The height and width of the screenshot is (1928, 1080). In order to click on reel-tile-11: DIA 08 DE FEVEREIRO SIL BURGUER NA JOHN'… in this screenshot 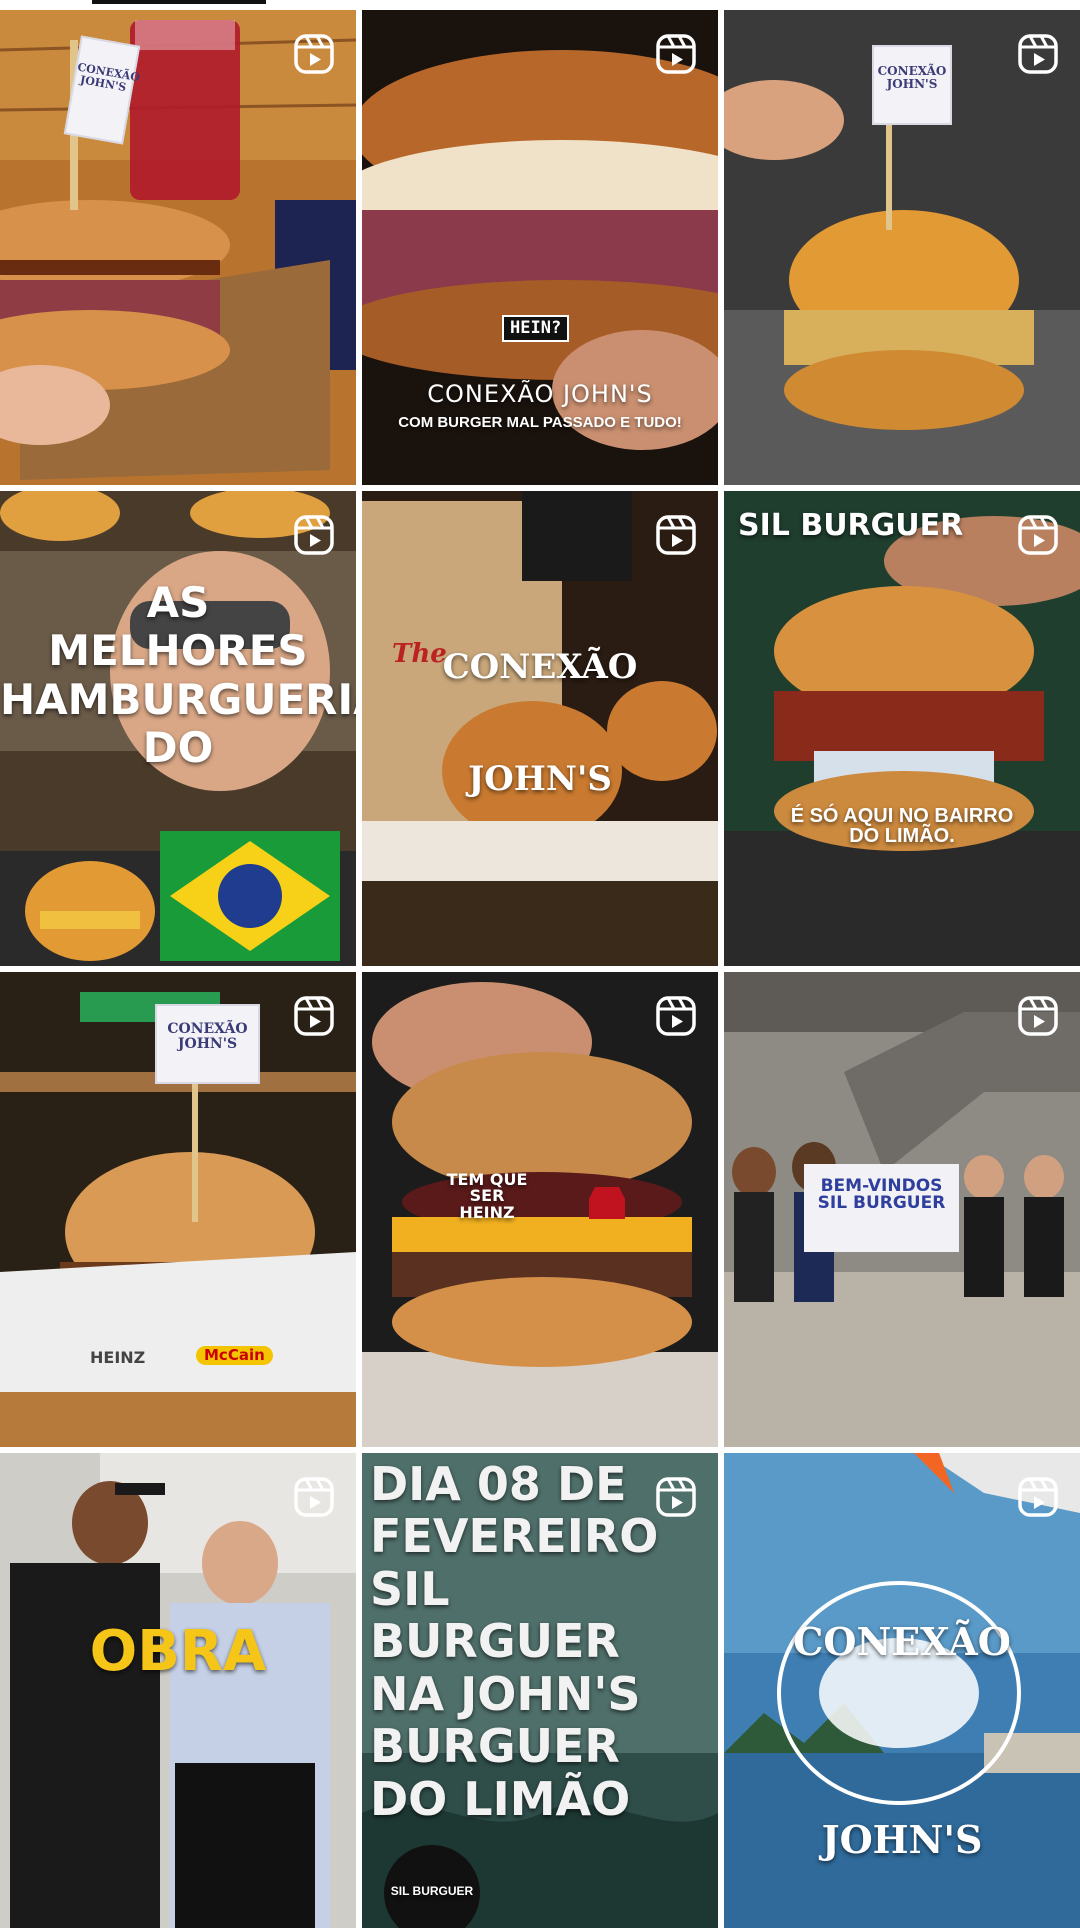, I will do `click(540, 1690)`.